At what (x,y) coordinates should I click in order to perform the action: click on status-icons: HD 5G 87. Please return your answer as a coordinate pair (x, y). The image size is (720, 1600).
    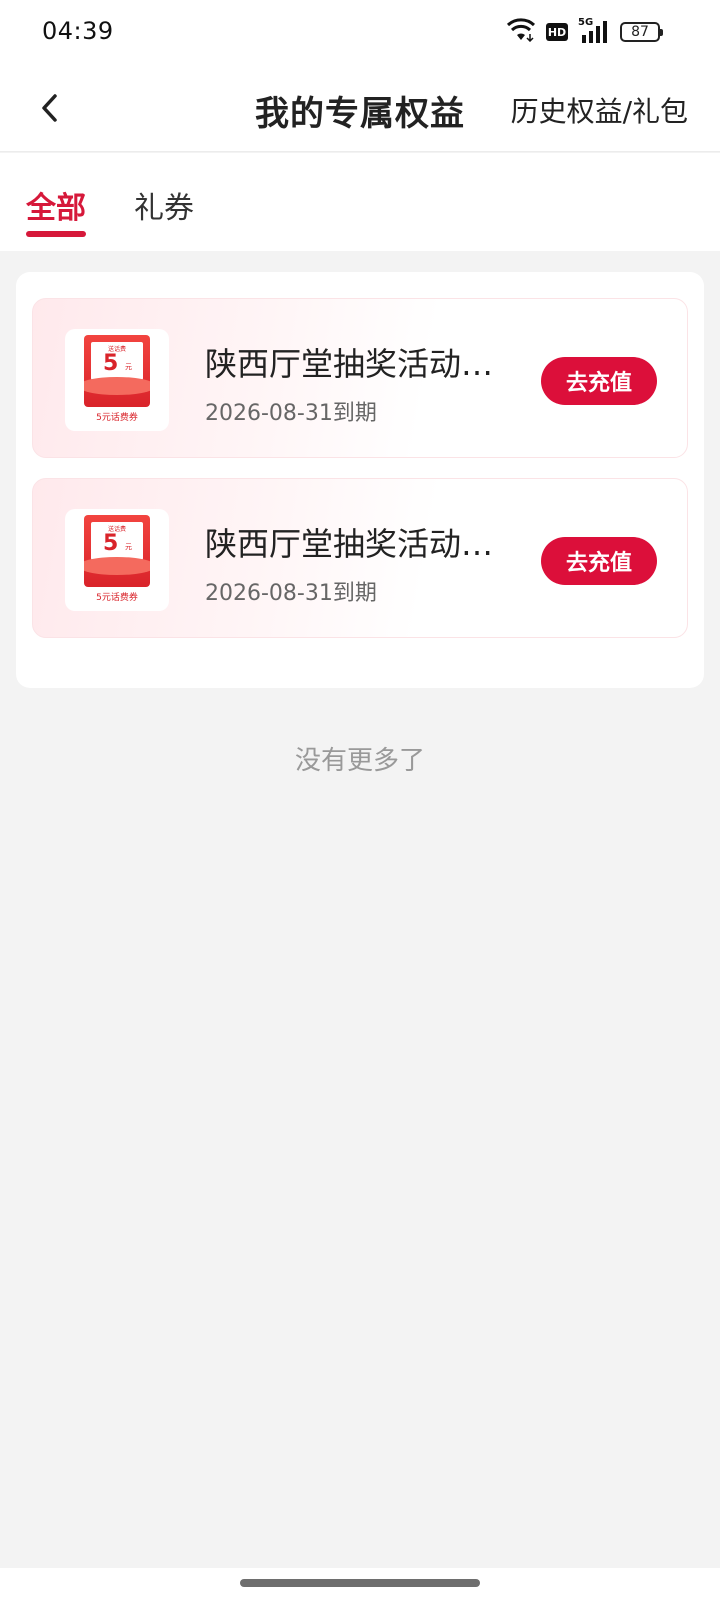
    Looking at the image, I should click on (584, 31).